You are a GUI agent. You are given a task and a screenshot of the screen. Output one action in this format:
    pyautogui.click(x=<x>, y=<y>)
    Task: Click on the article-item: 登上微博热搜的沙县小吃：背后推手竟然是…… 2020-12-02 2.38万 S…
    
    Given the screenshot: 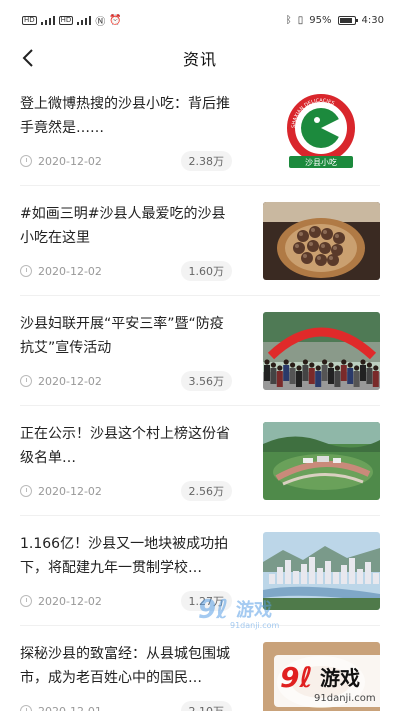 What is the action you would take?
    pyautogui.click(x=200, y=131)
    